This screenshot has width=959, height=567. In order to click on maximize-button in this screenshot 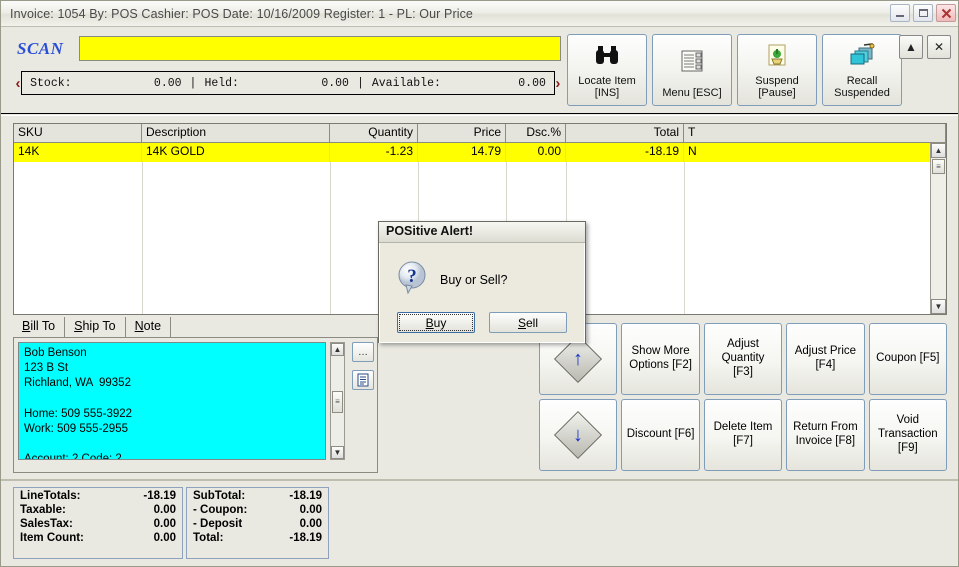, I will do `click(923, 13)`.